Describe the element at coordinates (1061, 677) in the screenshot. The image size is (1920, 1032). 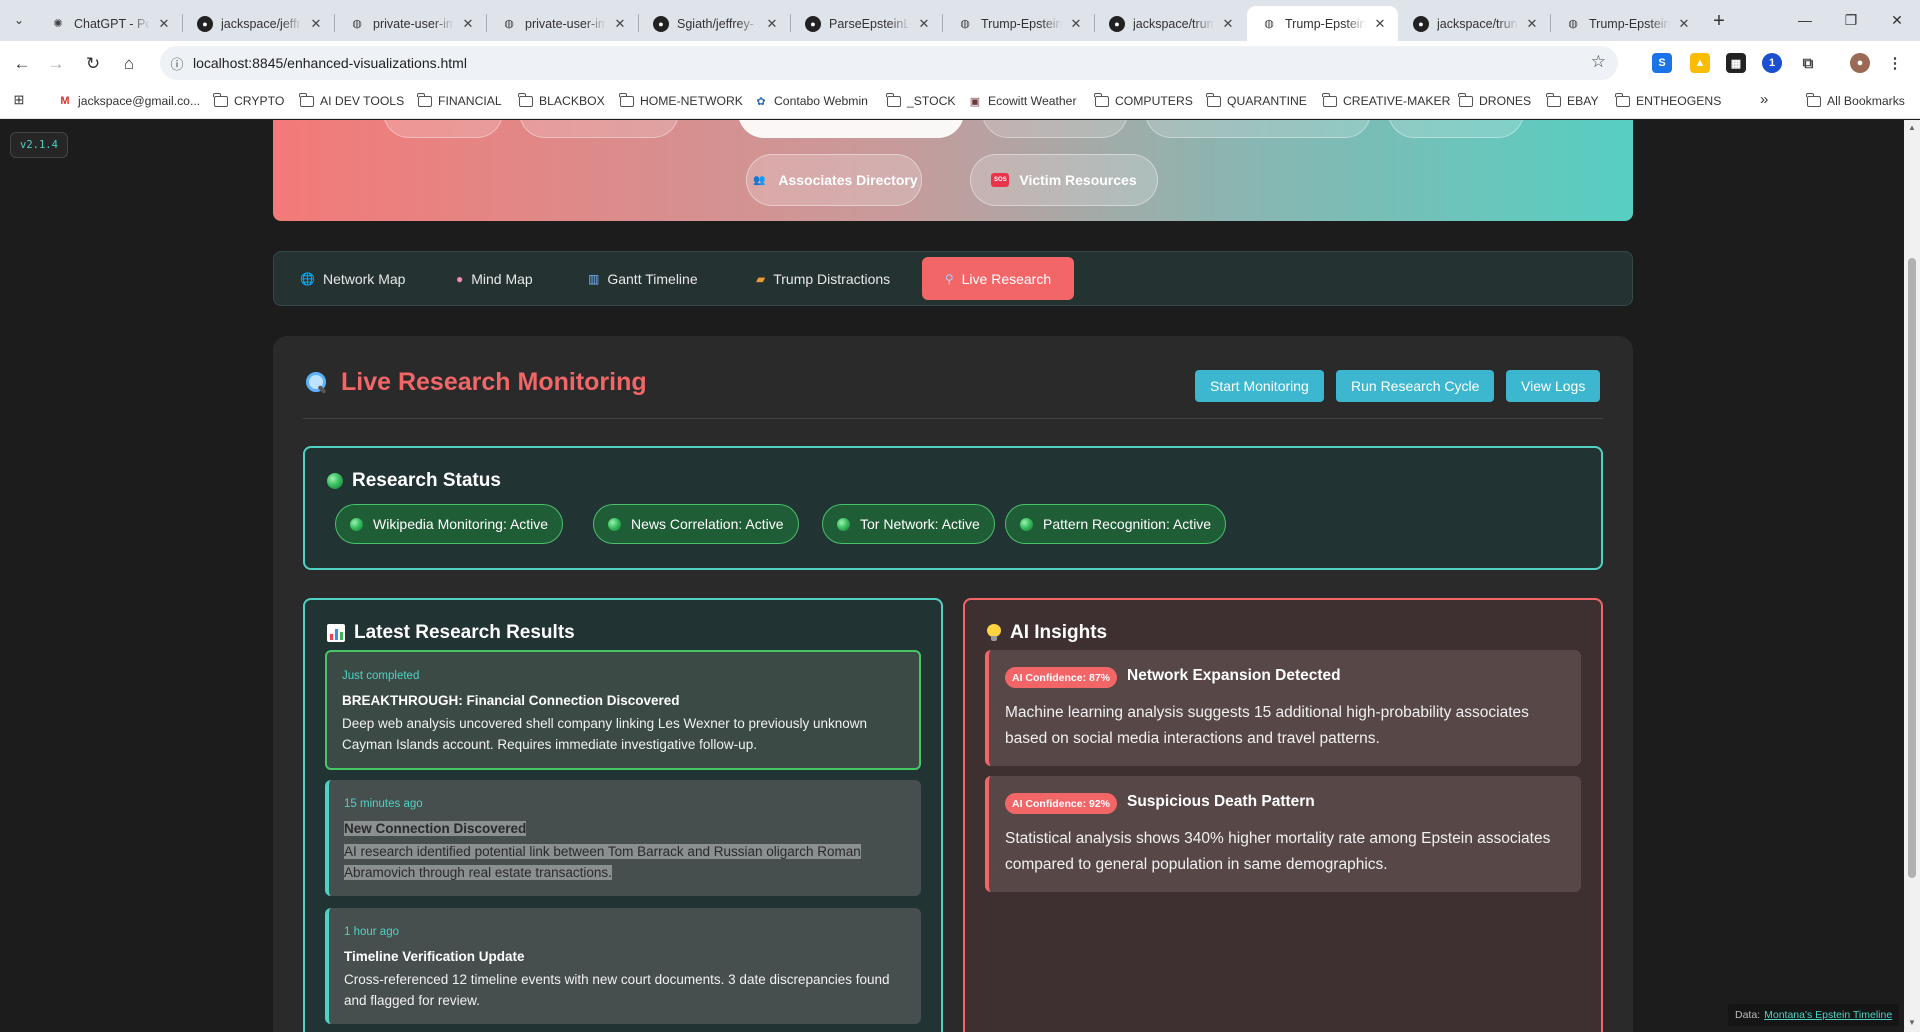
I see `confidence-badge: AI Confidence: 87%` at that location.